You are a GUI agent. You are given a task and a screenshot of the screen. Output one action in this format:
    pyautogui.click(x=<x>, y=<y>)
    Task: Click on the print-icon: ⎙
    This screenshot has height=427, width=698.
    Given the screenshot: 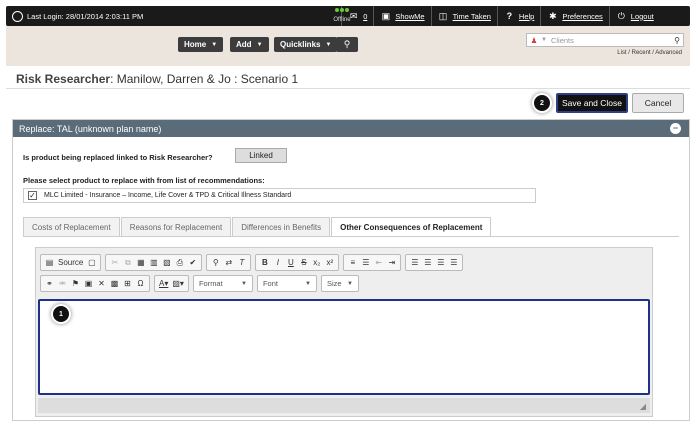 What is the action you would take?
    pyautogui.click(x=179, y=262)
    